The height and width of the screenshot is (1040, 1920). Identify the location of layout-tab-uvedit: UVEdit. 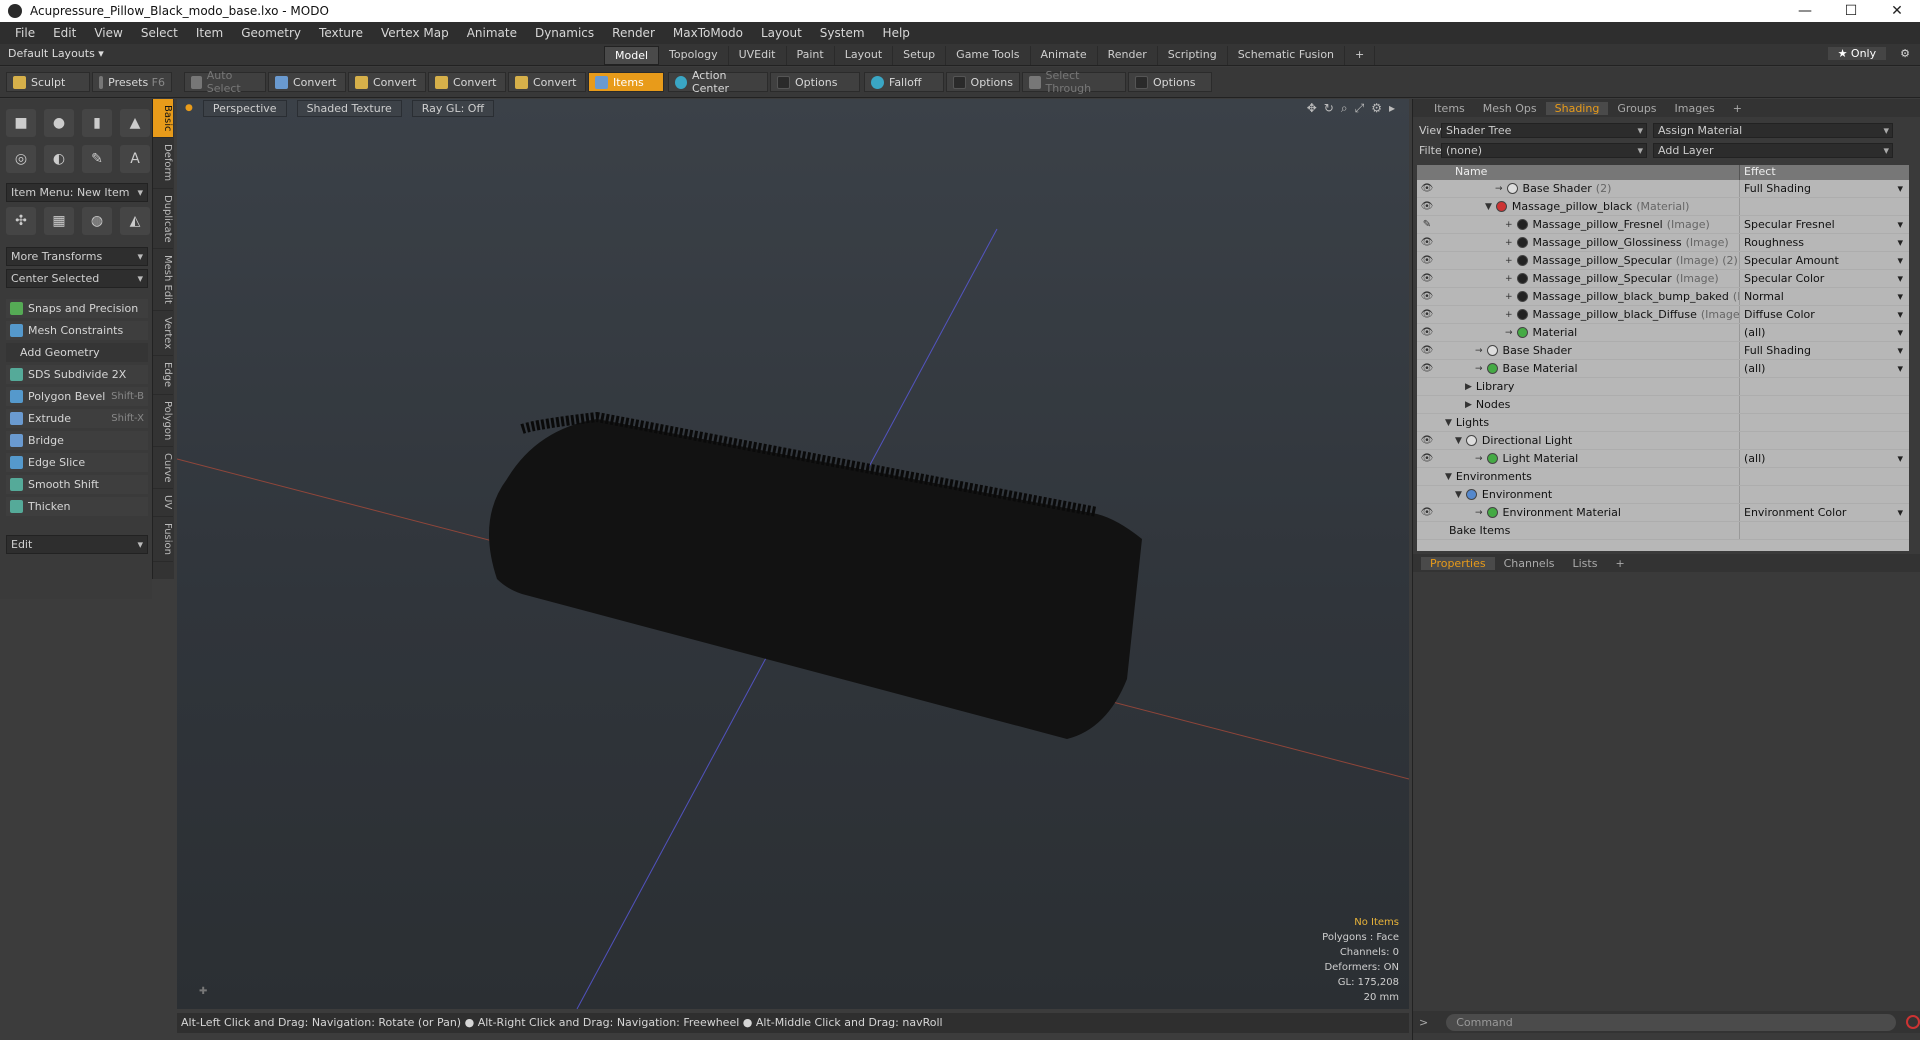
(758, 55).